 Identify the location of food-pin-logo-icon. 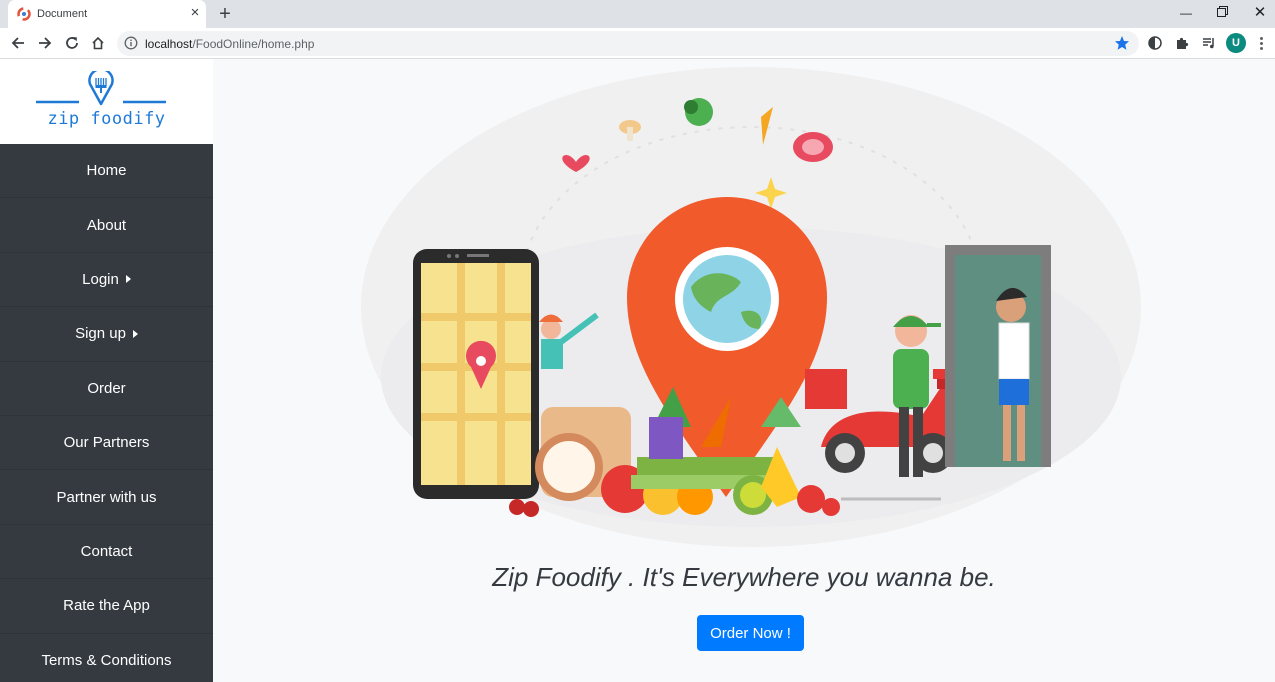
(101, 88).